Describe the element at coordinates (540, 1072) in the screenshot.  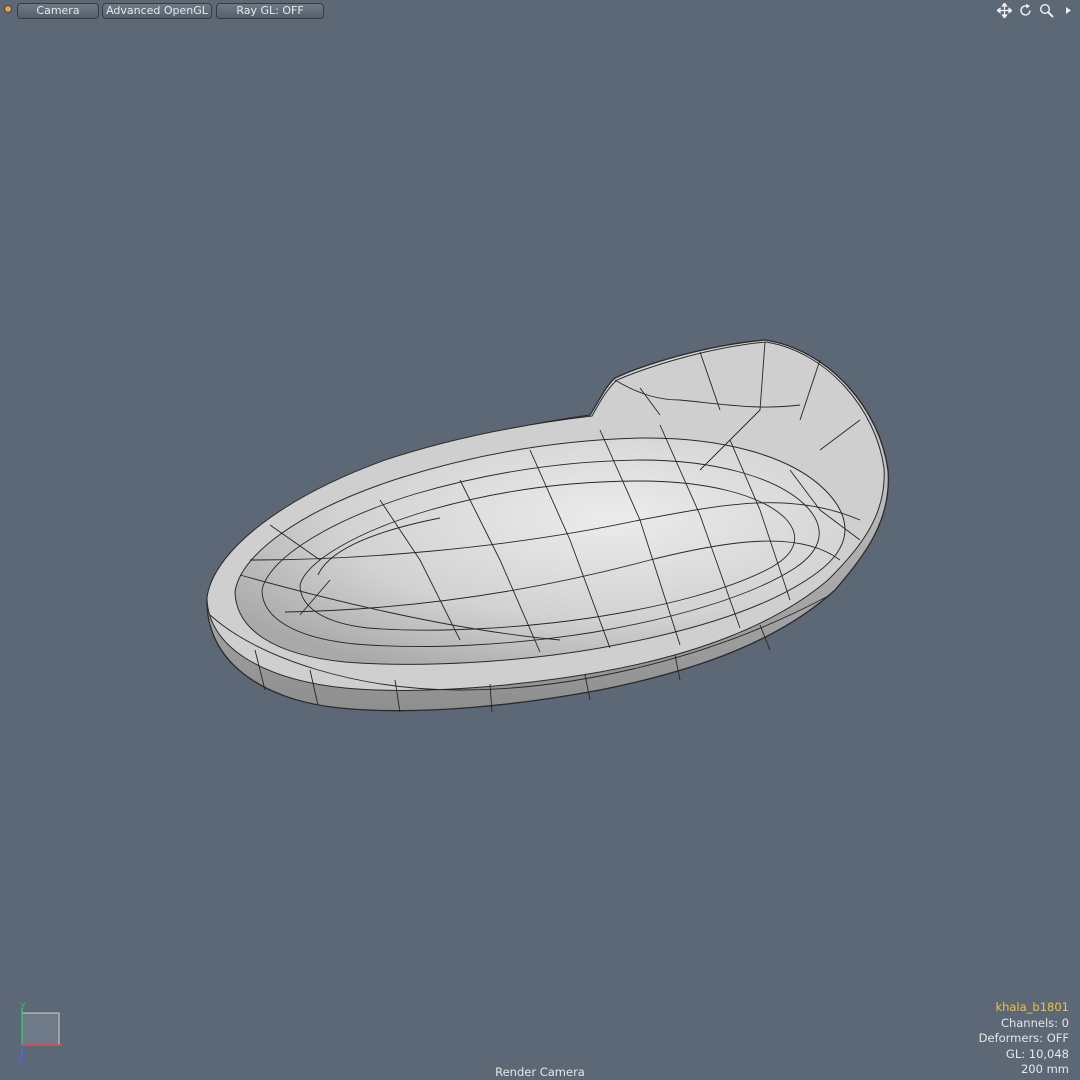
I see `camera-name-label: Render Camera` at that location.